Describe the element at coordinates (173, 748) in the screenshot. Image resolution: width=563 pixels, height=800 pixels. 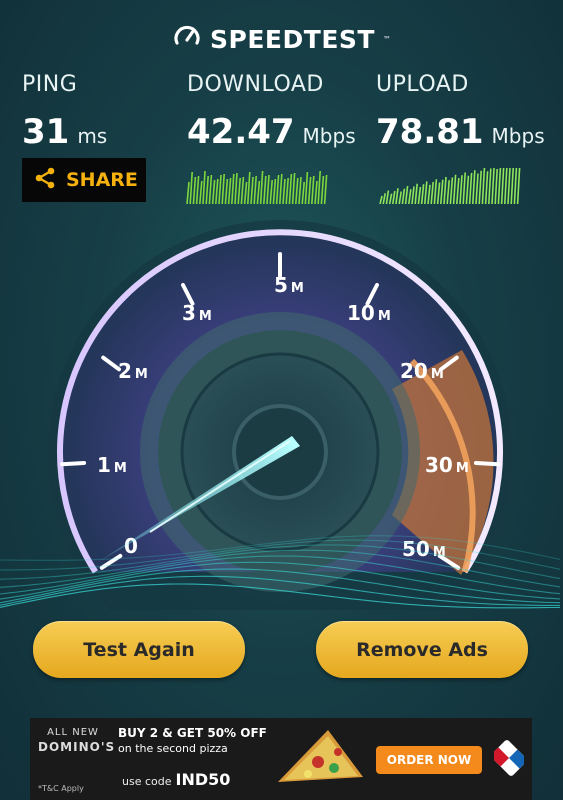
I see `ad-offer-line2: on the second pizza` at that location.